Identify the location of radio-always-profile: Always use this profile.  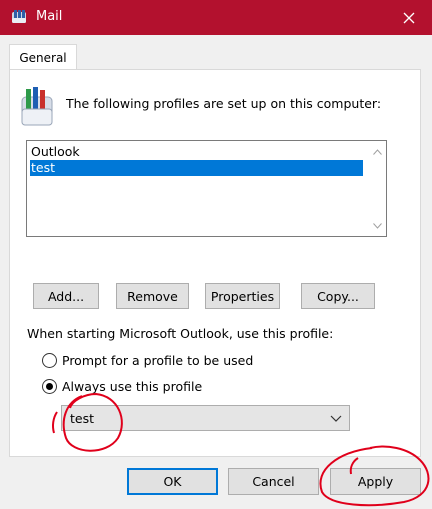
(122, 386).